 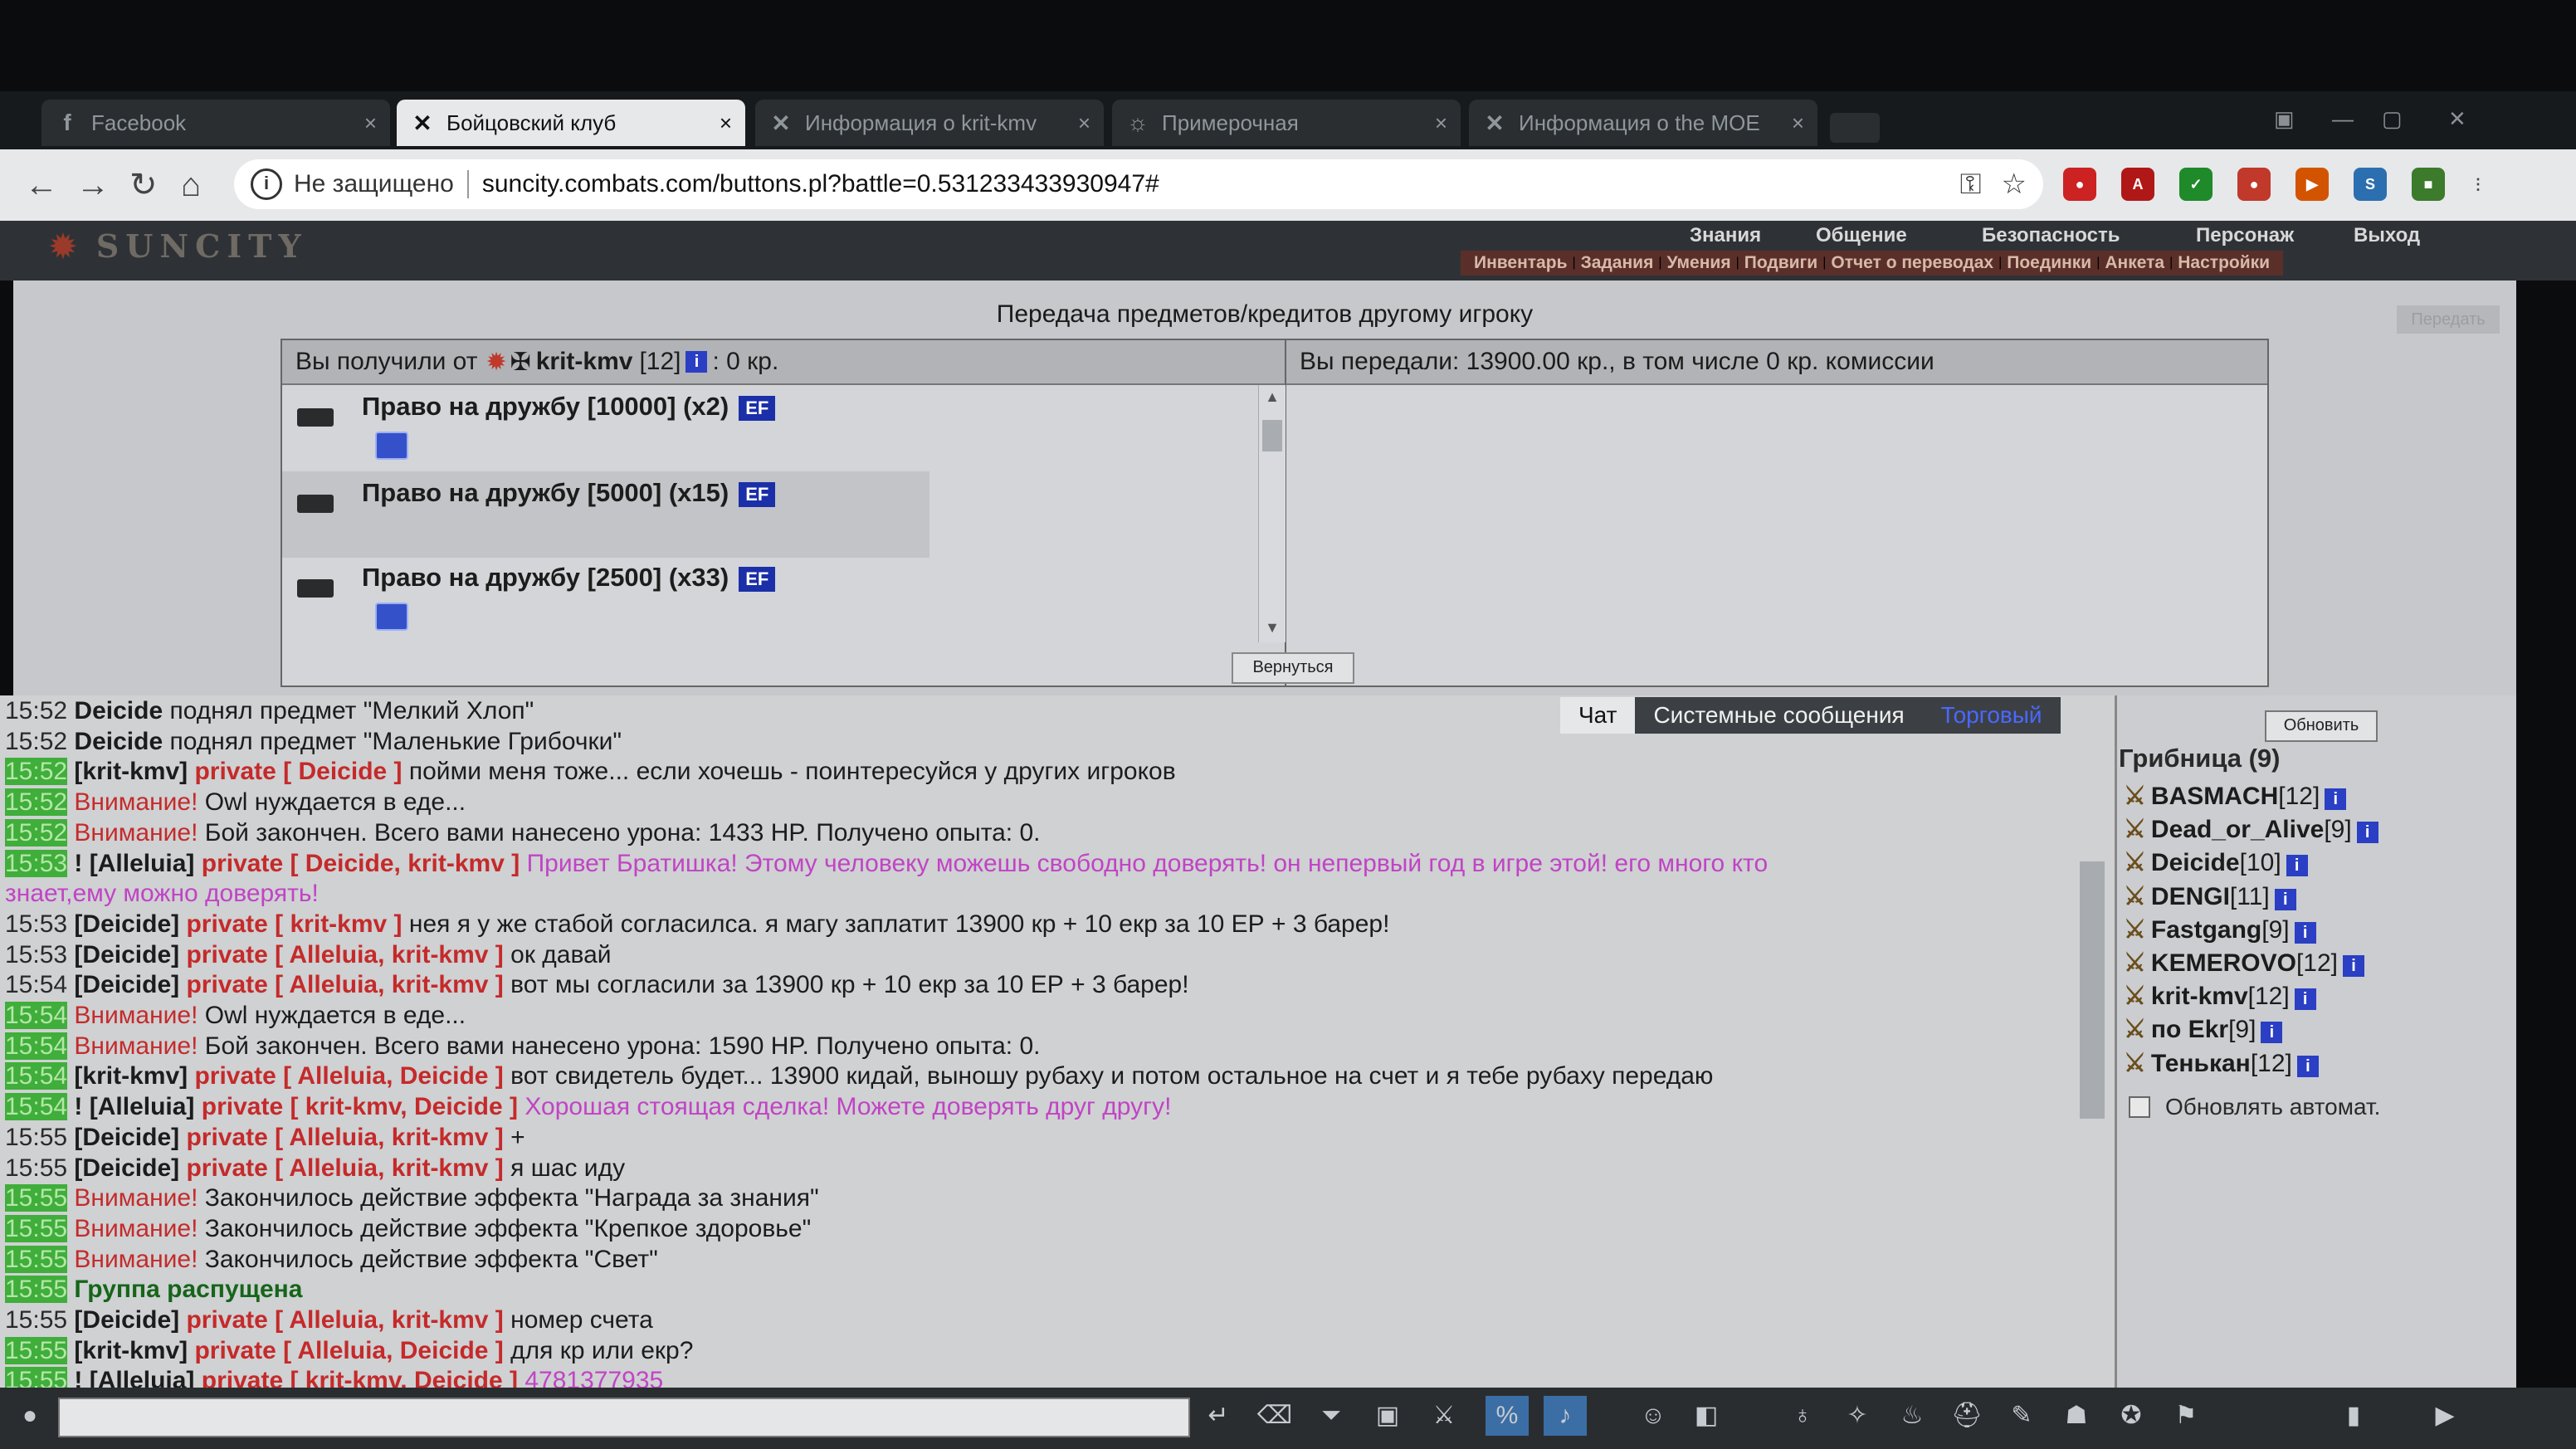 What do you see at coordinates (134, 863) in the screenshot?
I see `message-author: ! [Alleluia]` at bounding box center [134, 863].